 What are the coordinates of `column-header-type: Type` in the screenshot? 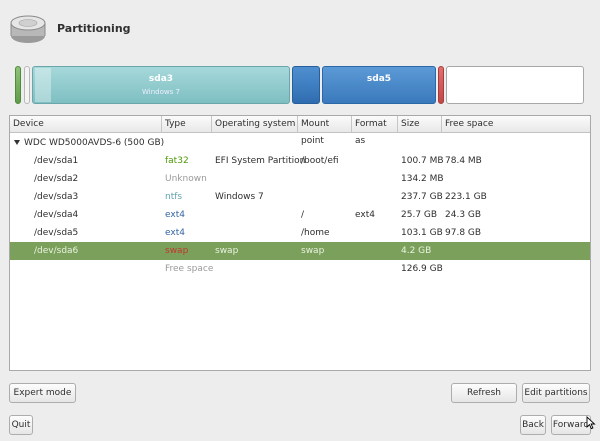 It's located at (187, 124).